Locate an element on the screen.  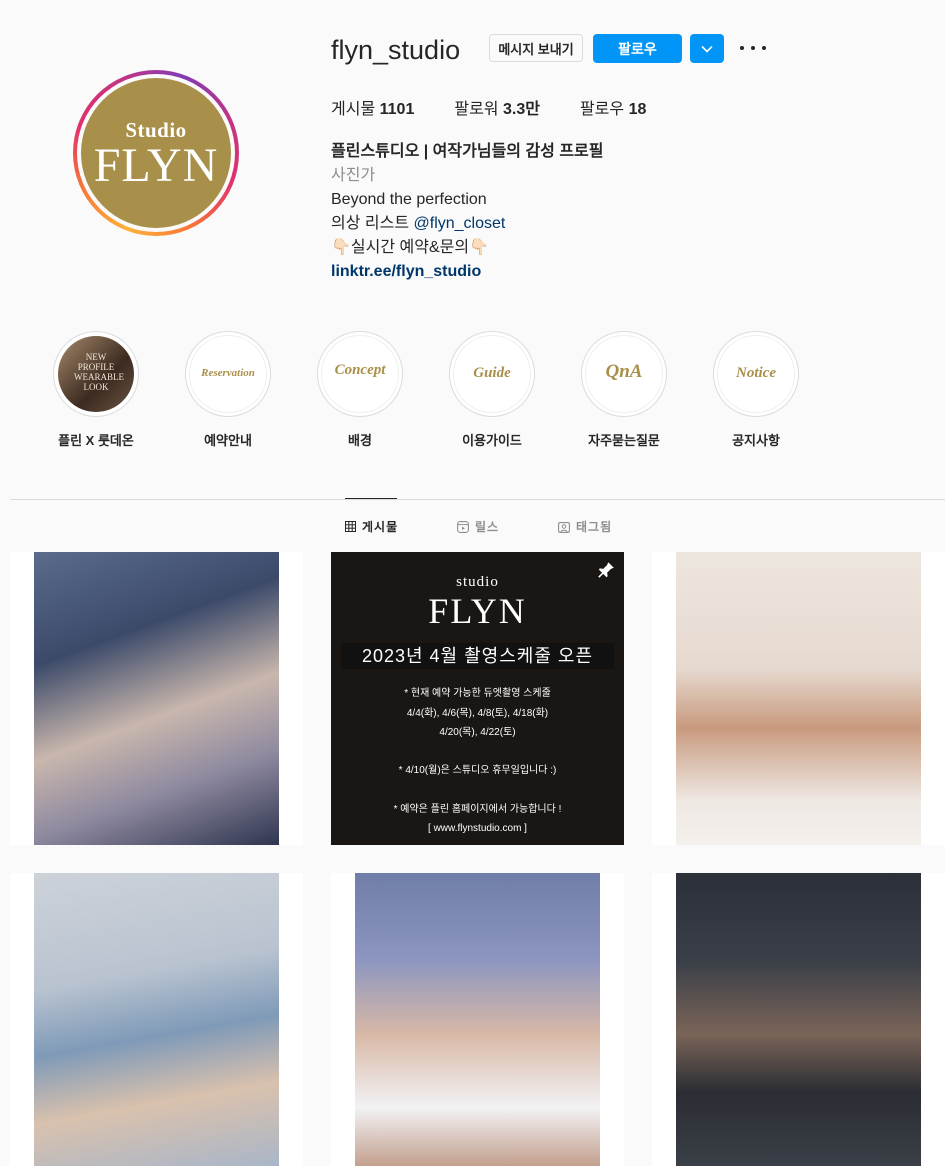
highlight-cover-text: Reservation is located at coordinates (228, 373).